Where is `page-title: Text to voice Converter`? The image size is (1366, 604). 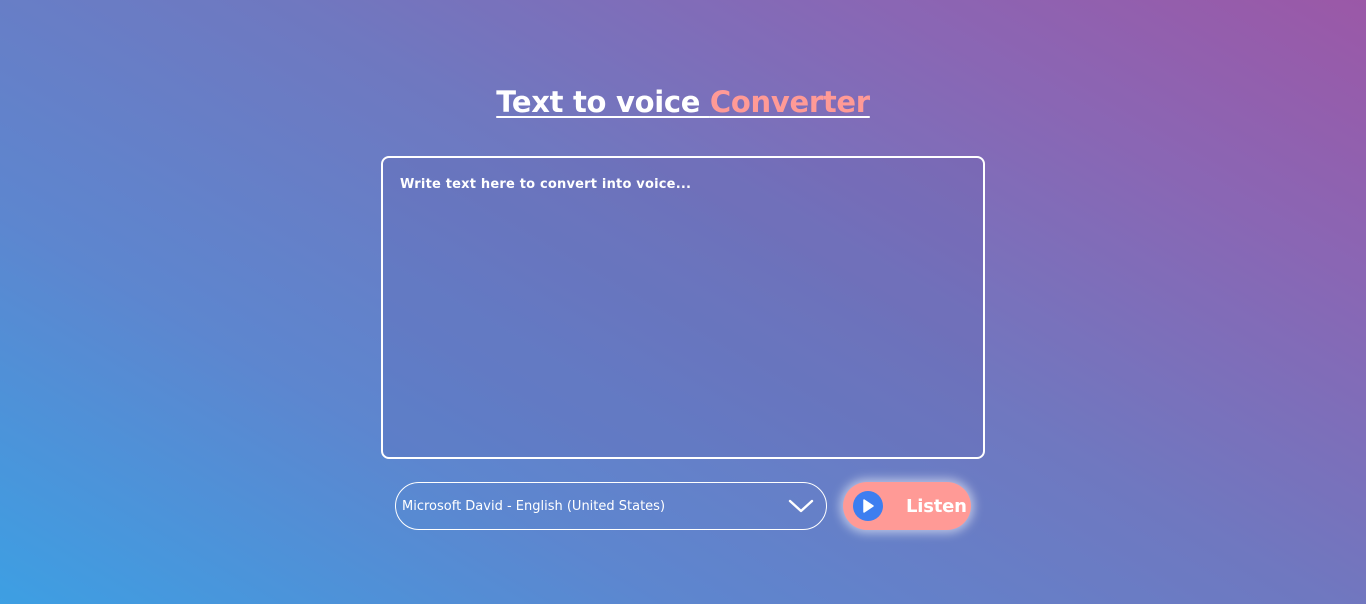 page-title: Text to voice Converter is located at coordinates (683, 102).